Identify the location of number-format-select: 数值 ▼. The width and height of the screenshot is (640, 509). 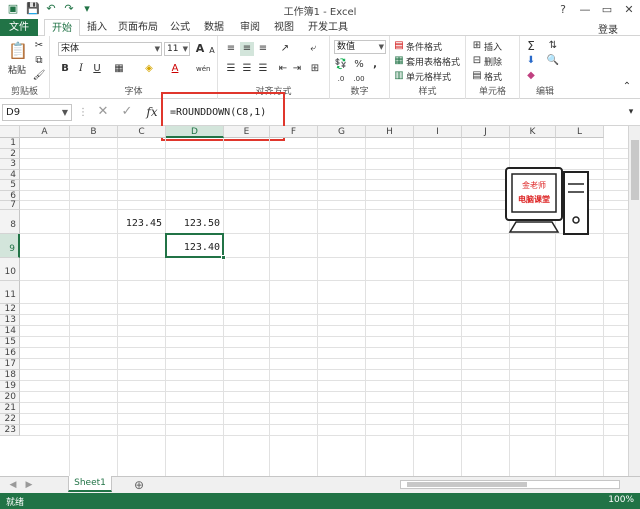
(360, 47).